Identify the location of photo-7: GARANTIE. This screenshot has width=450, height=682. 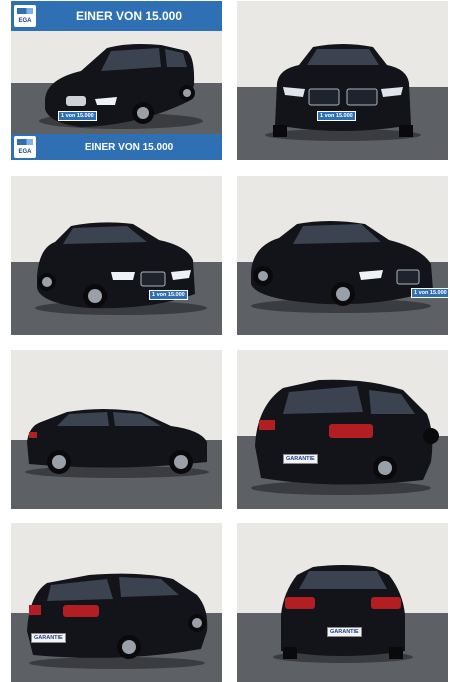
(116, 602).